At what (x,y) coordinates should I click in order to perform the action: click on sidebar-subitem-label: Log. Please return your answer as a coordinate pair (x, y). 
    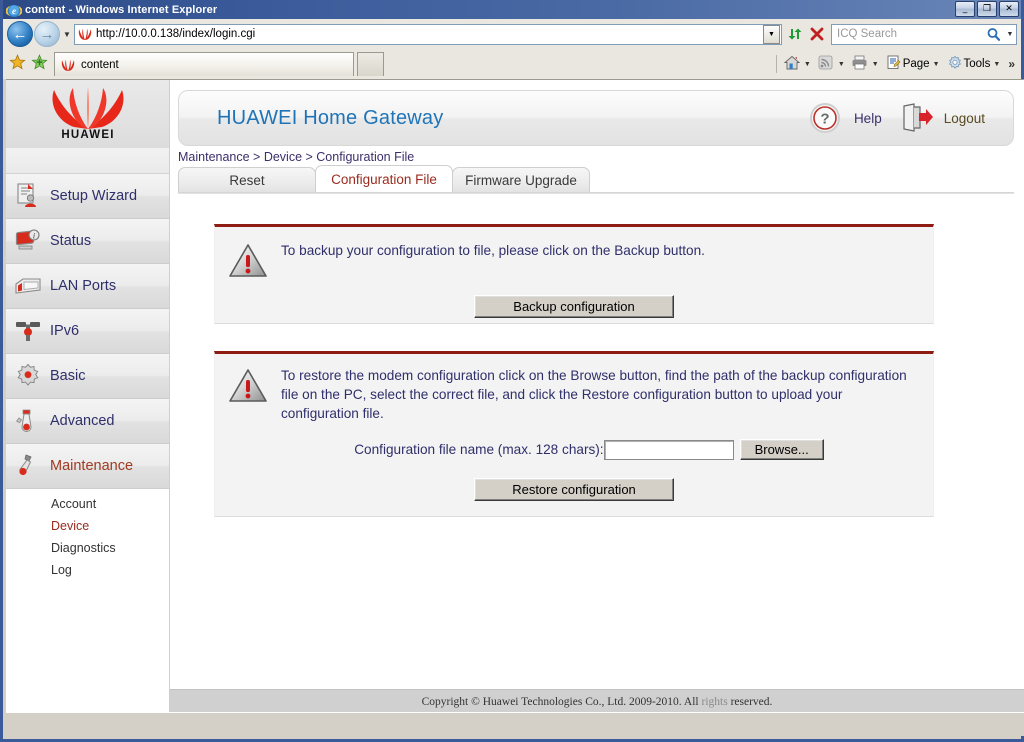
    Looking at the image, I should click on (61, 570).